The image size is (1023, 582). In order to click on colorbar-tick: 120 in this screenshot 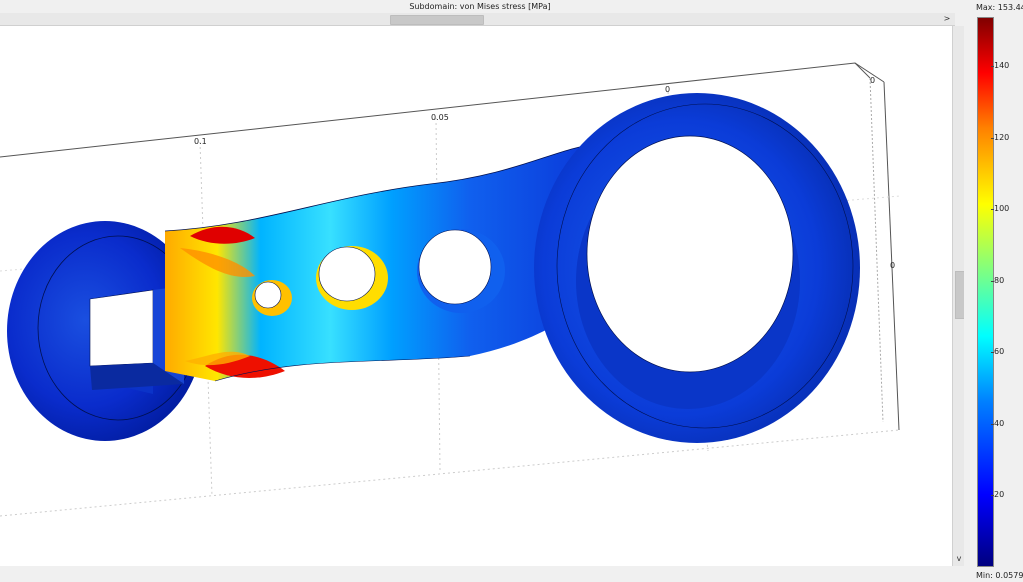, I will do `click(1000, 137)`.